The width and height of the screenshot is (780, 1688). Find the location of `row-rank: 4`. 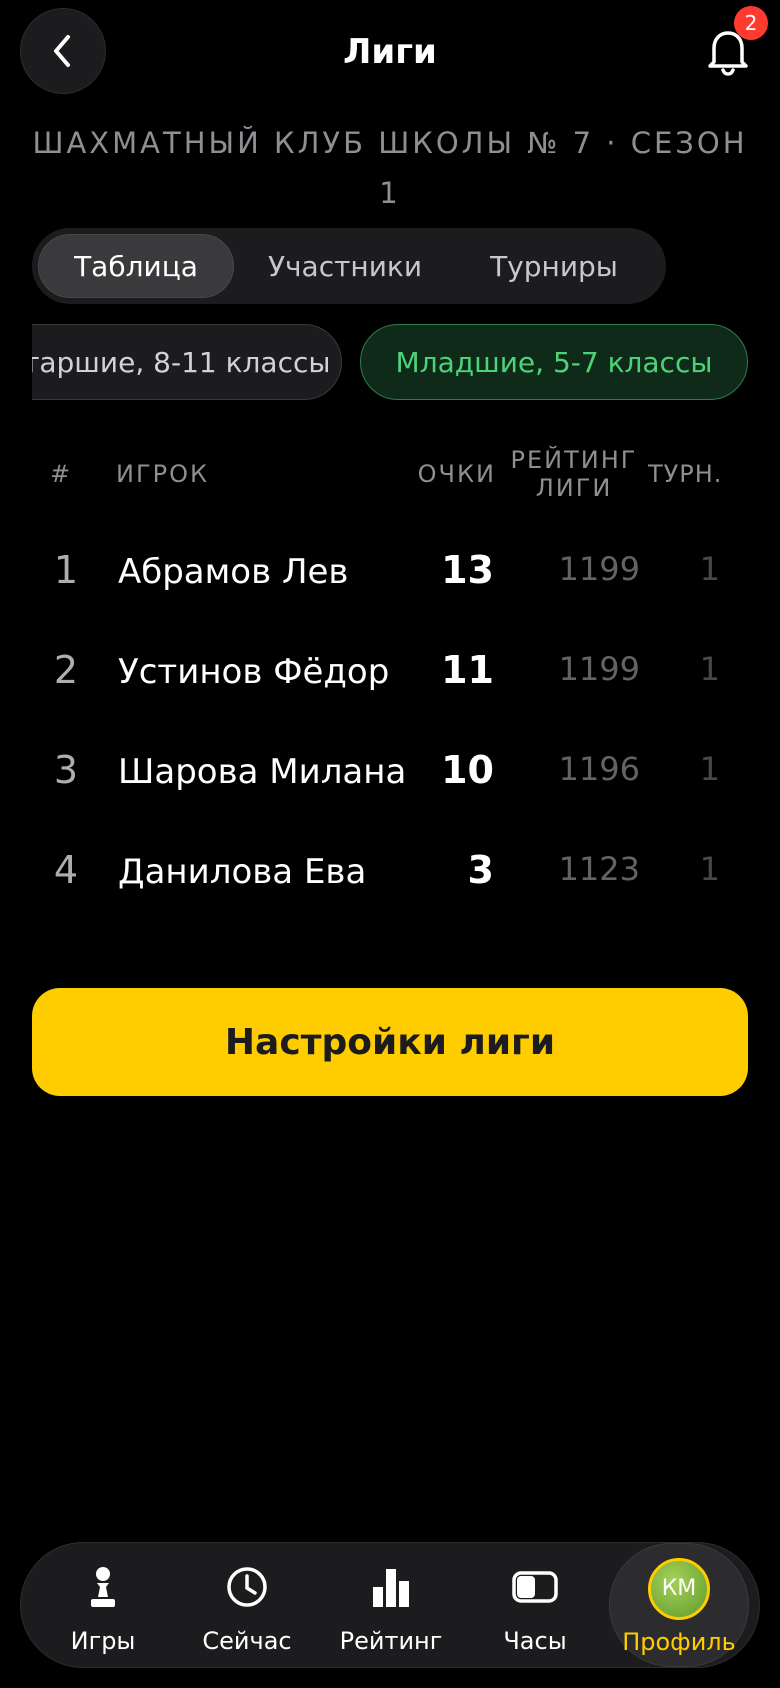

row-rank: 4 is located at coordinates (66, 870).